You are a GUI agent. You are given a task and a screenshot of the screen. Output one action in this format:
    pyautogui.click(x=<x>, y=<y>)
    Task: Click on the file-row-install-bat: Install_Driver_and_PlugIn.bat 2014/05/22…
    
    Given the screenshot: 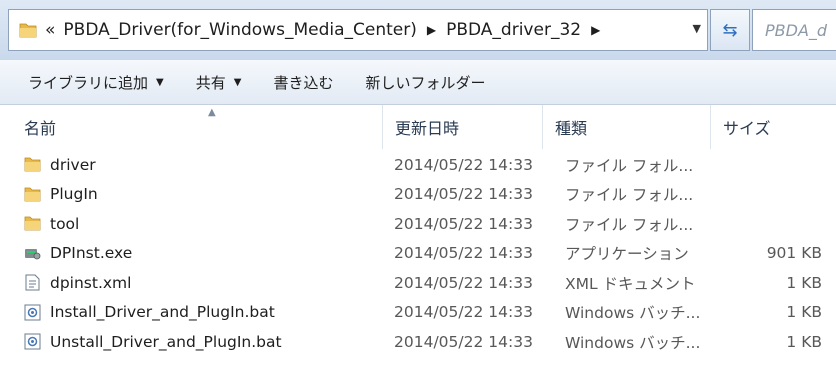 What is the action you would take?
    pyautogui.click(x=418, y=313)
    